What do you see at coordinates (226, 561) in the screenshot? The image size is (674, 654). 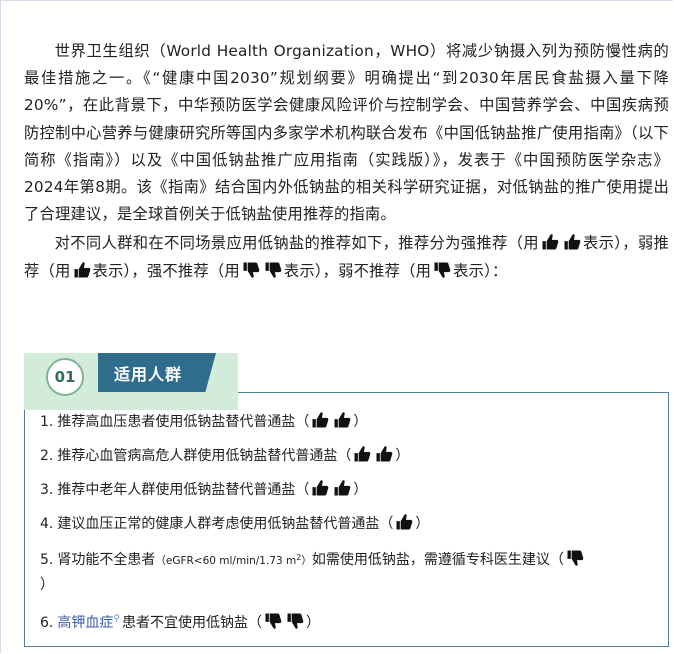 I see `egfr-text: （eGFR<60 ml/min/1.73 m` at bounding box center [226, 561].